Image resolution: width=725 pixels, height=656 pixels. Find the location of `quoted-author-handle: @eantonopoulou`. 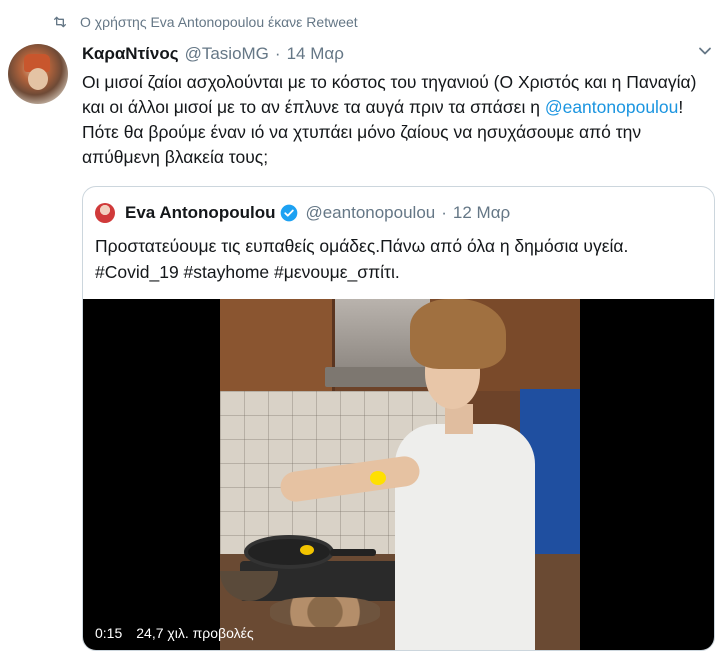

quoted-author-handle: @eantonopoulou is located at coordinates (370, 213).